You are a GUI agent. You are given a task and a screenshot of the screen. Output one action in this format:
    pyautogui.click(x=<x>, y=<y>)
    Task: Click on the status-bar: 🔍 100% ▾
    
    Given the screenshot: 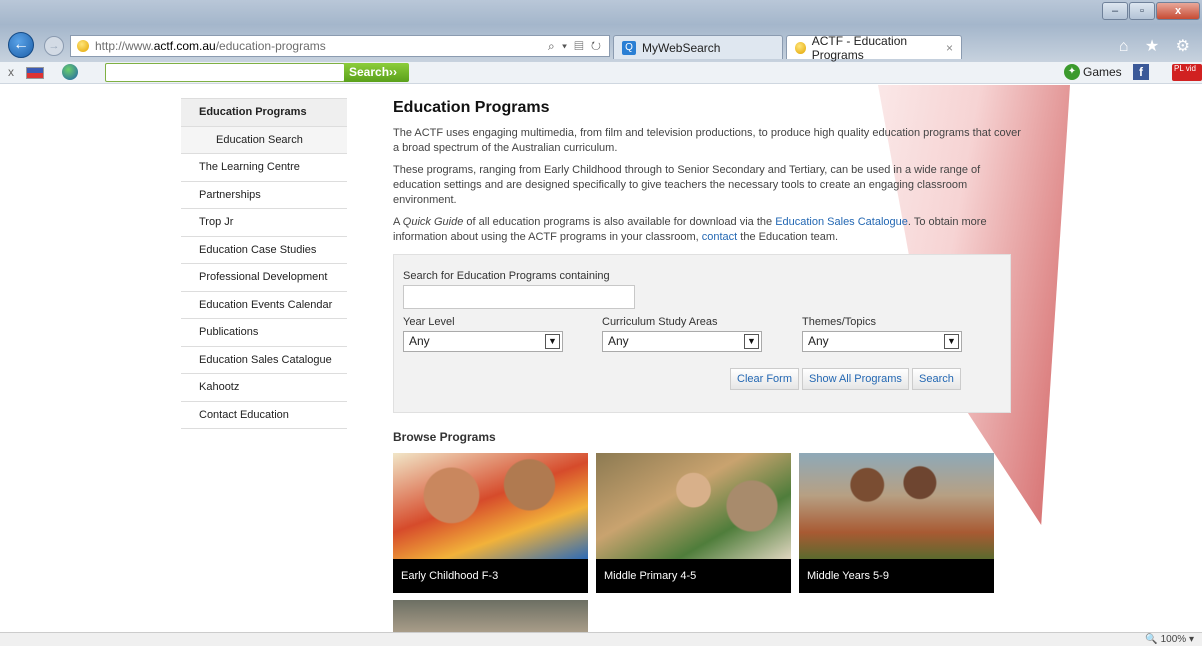 What is the action you would take?
    pyautogui.click(x=601, y=639)
    